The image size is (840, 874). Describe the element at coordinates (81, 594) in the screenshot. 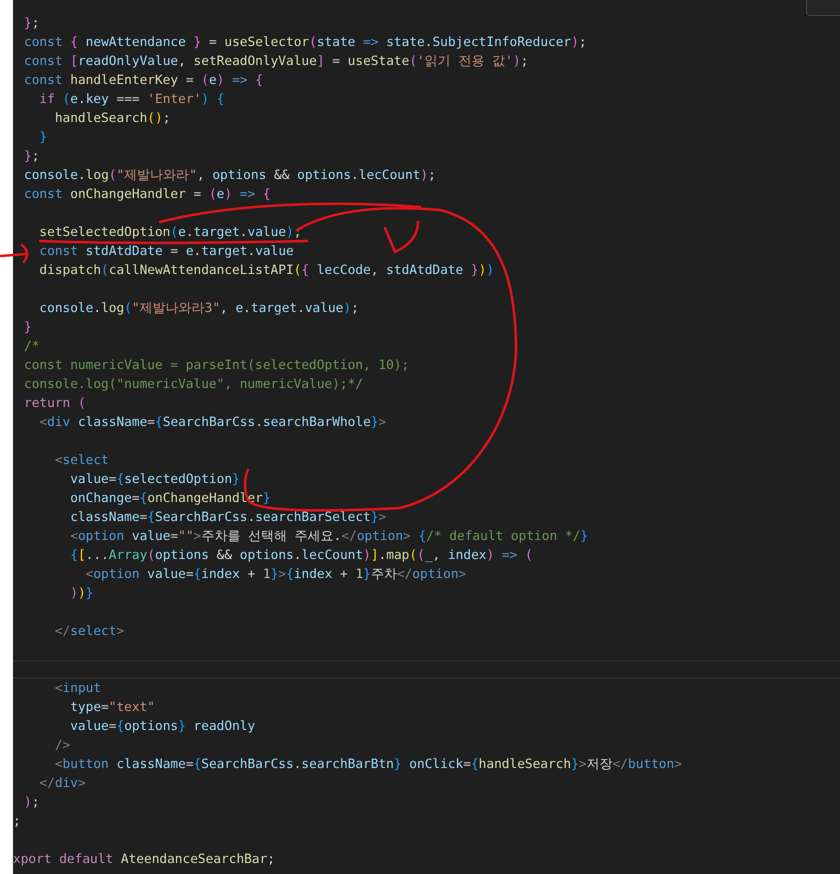

I see `code-line: ))}` at that location.